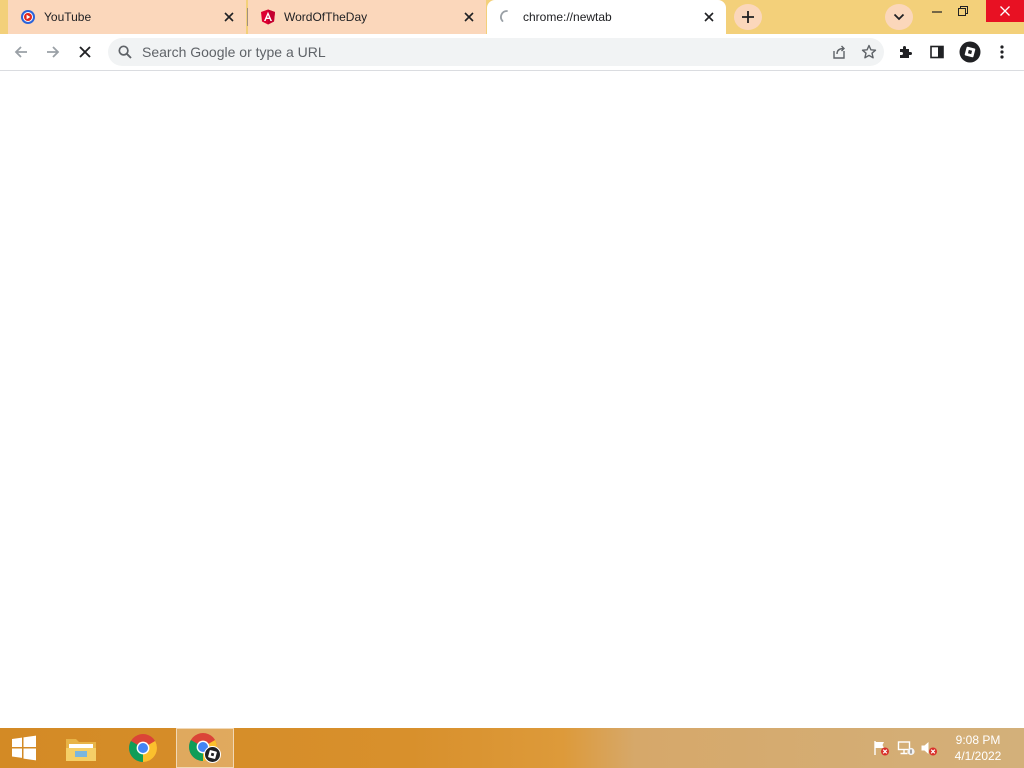 The height and width of the screenshot is (768, 1024). I want to click on address-input, so click(483, 52).